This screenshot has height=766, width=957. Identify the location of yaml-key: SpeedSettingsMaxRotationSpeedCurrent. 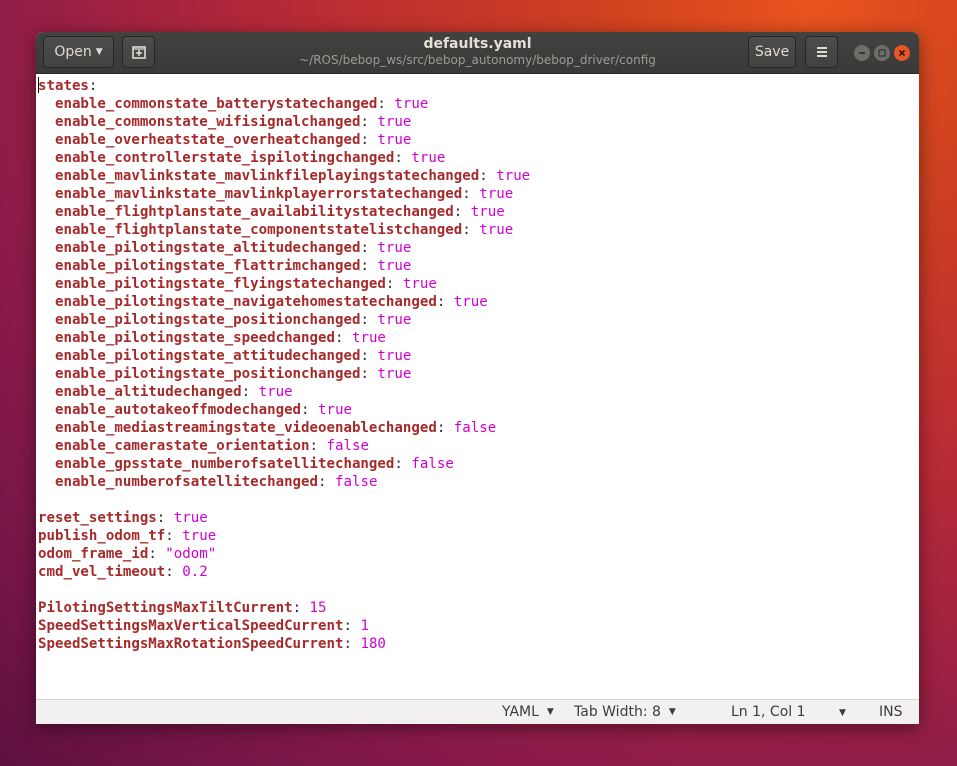
(191, 644).